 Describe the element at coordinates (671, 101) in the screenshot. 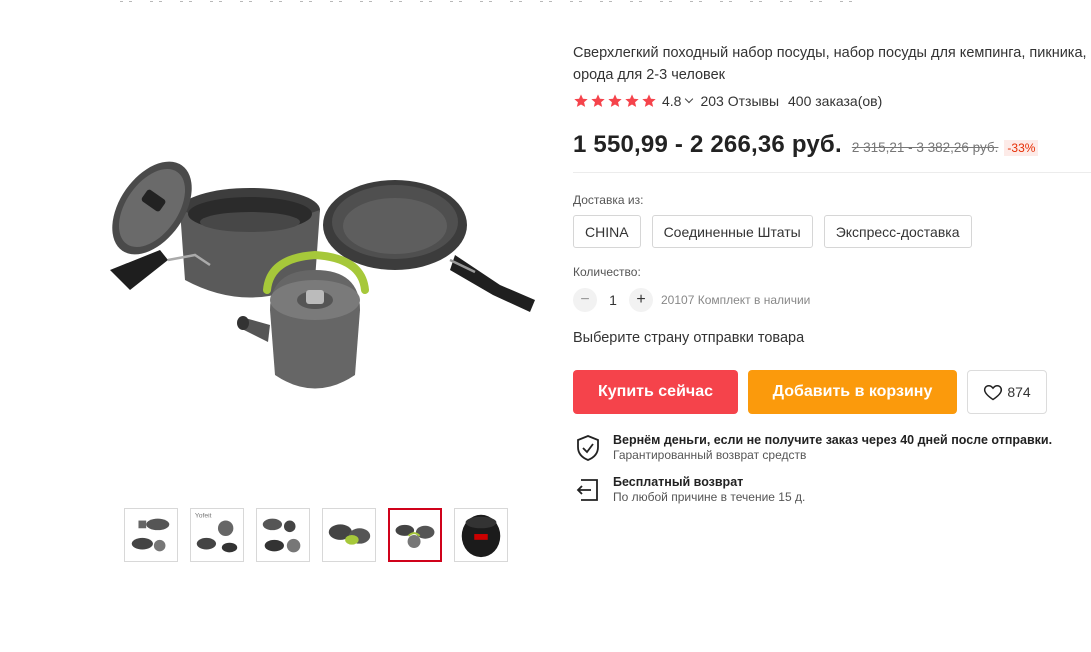

I see `rating-value: 4.8` at that location.